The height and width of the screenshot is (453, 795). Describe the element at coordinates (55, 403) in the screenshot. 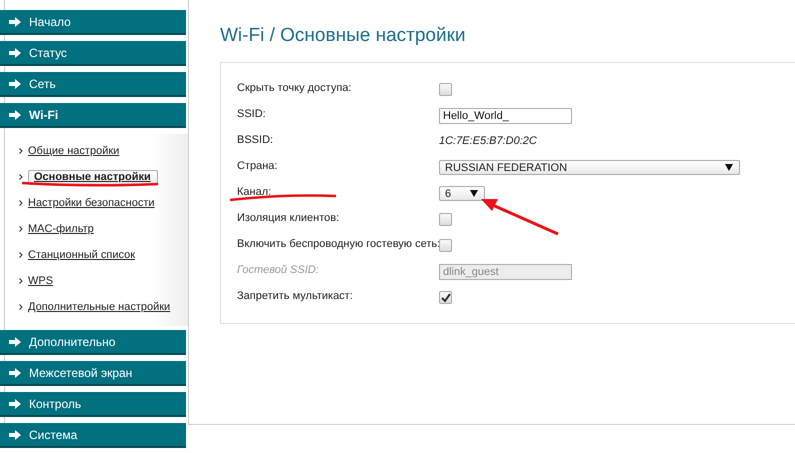

I see `menu-label: Контроль` at that location.